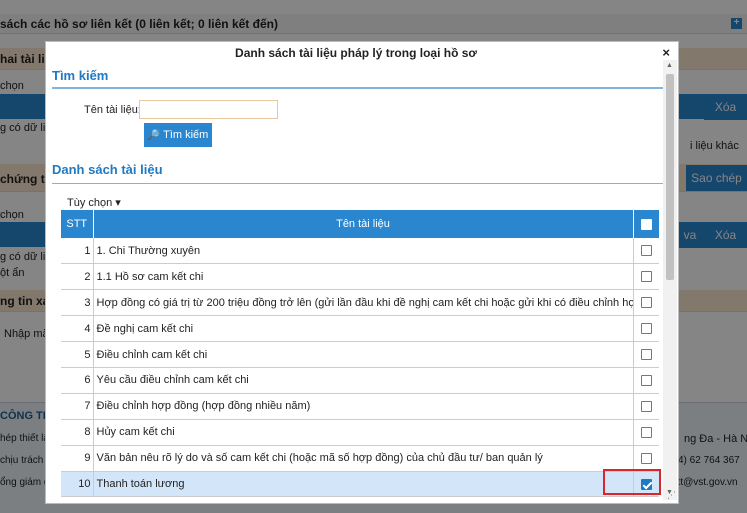  What do you see at coordinates (80, 75) in the screenshot?
I see `search-section-title: Tìm kiếm` at bounding box center [80, 75].